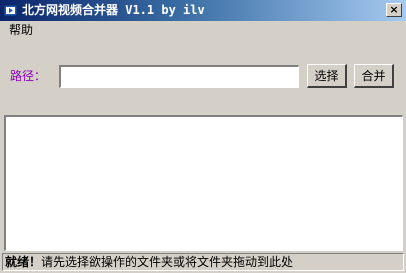 The width and height of the screenshot is (406, 273). I want to click on title-bar: 北方网视频合并器 V1.1 by ilv ×, so click(203, 10).